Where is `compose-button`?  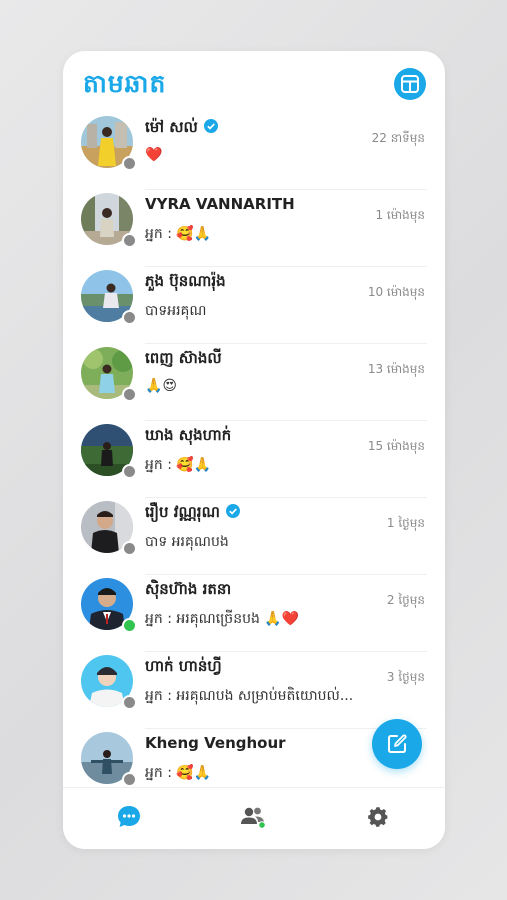 compose-button is located at coordinates (397, 744).